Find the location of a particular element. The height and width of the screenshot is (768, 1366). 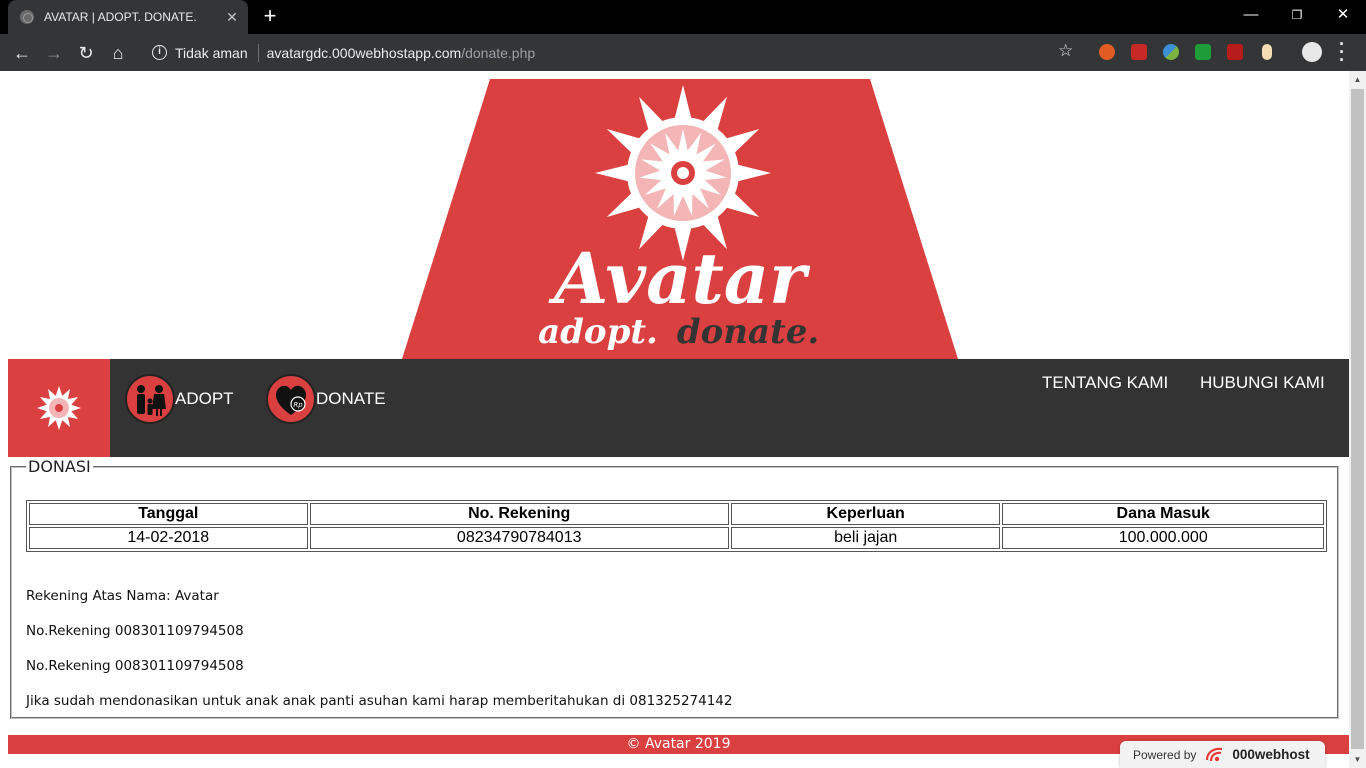

rp-icon-text: Rp is located at coordinates (298, 405).